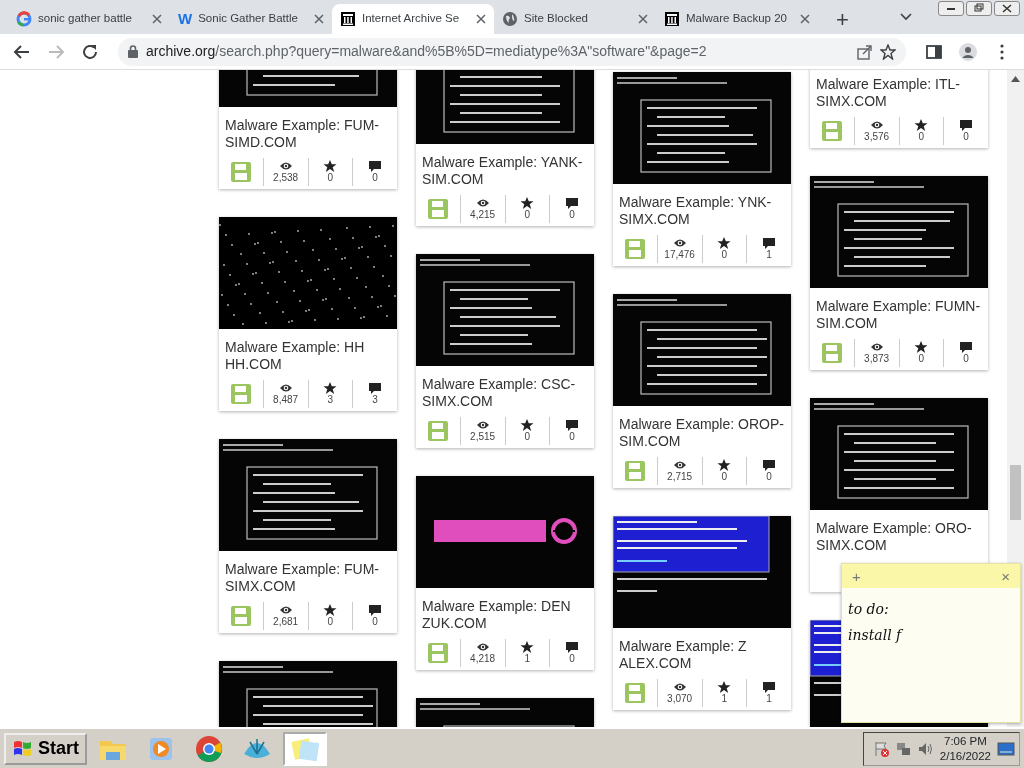 The image size is (1024, 768). Describe the element at coordinates (856, 576) in the screenshot. I see `add-note-button: +` at that location.